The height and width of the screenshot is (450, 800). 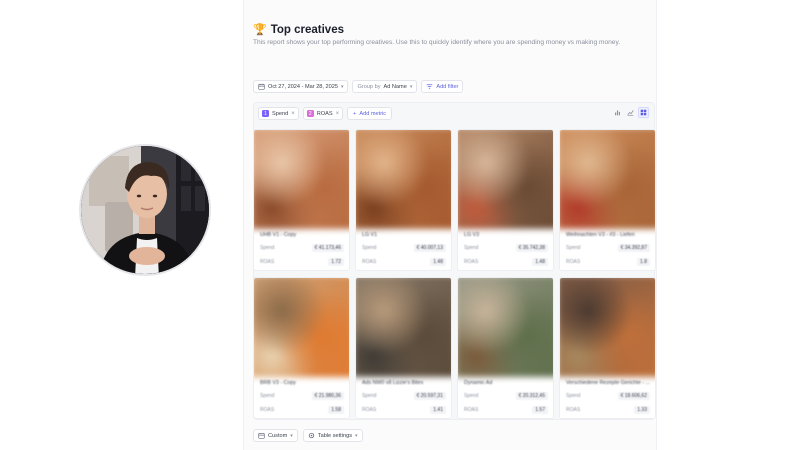 What do you see at coordinates (302, 395) in the screenshot?
I see `spend-row: Spend € 21.980,36` at bounding box center [302, 395].